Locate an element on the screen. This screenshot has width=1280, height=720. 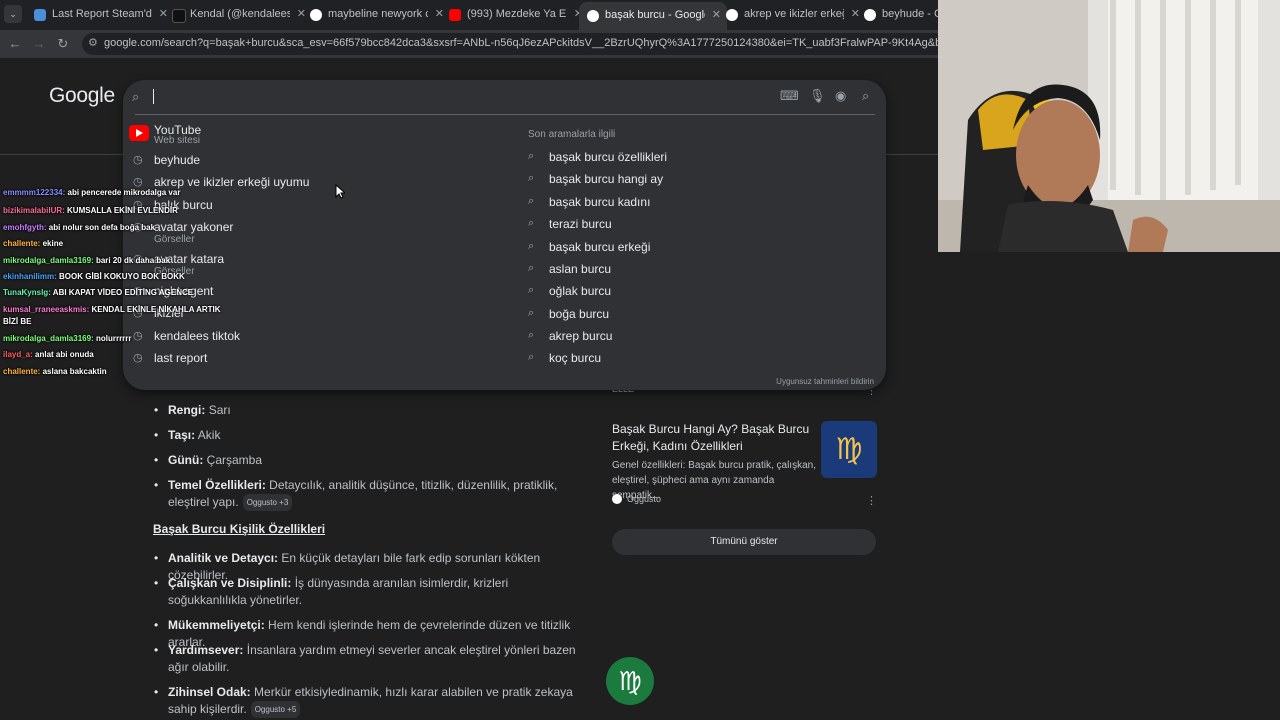
attr-value: Akik is located at coordinates (209, 435).